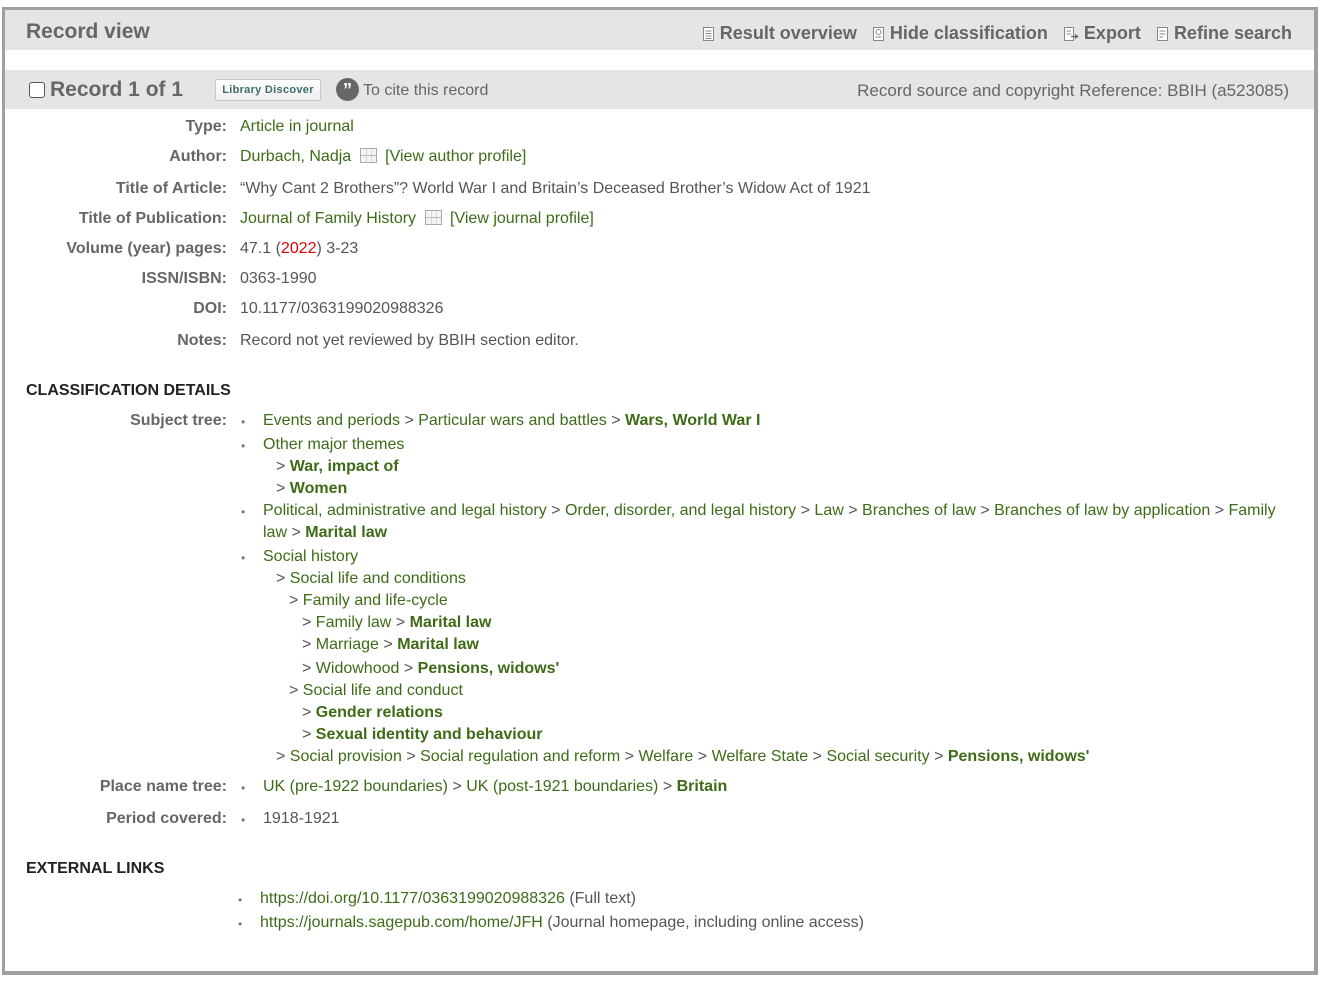 The width and height of the screenshot is (1322, 986). What do you see at coordinates (1071, 33) in the screenshot?
I see `export-icon` at bounding box center [1071, 33].